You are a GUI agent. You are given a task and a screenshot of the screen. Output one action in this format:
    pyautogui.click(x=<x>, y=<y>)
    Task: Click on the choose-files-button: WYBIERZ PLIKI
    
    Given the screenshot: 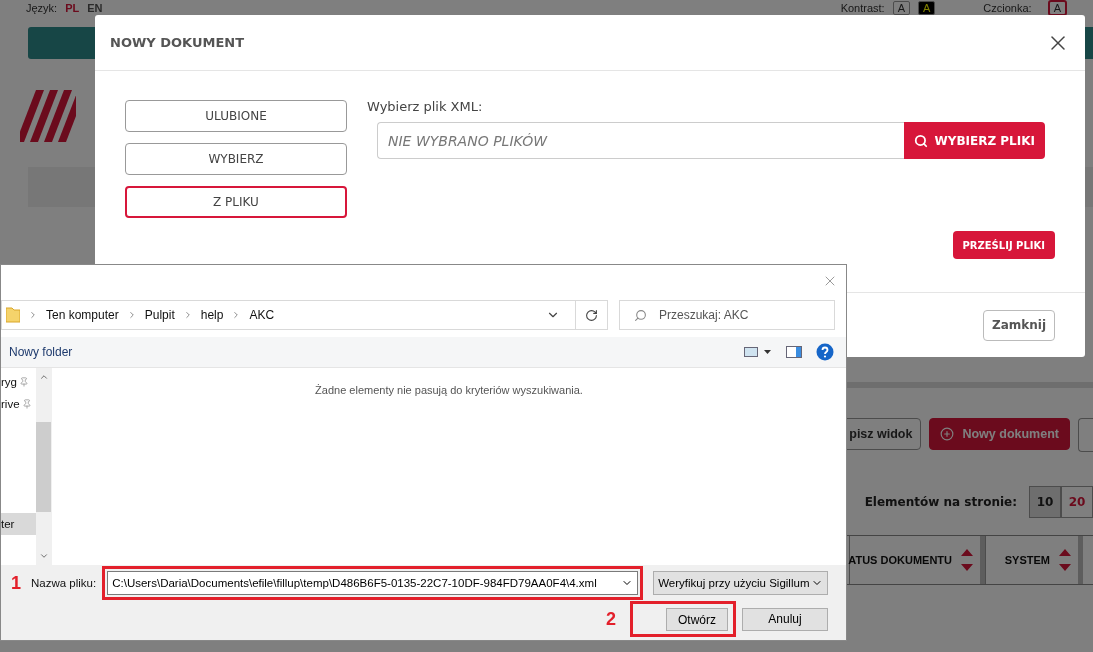 What is the action you would take?
    pyautogui.click(x=974, y=140)
    